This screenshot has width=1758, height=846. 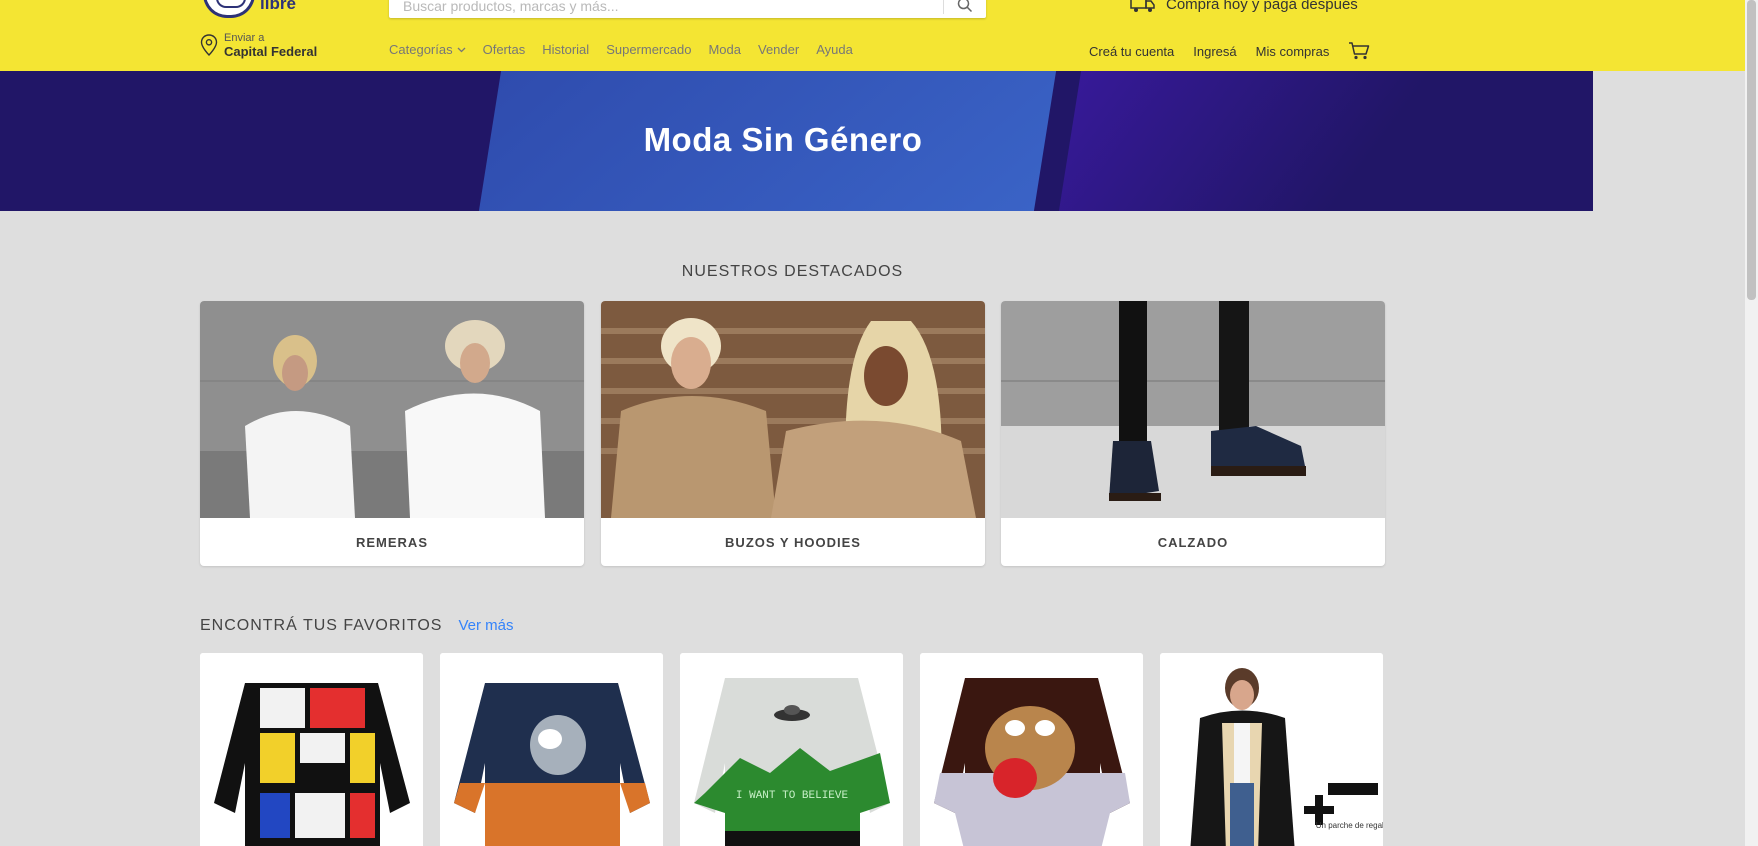 What do you see at coordinates (1349, 825) in the screenshot?
I see `gift-patch-text: Un parche de regalo` at bounding box center [1349, 825].